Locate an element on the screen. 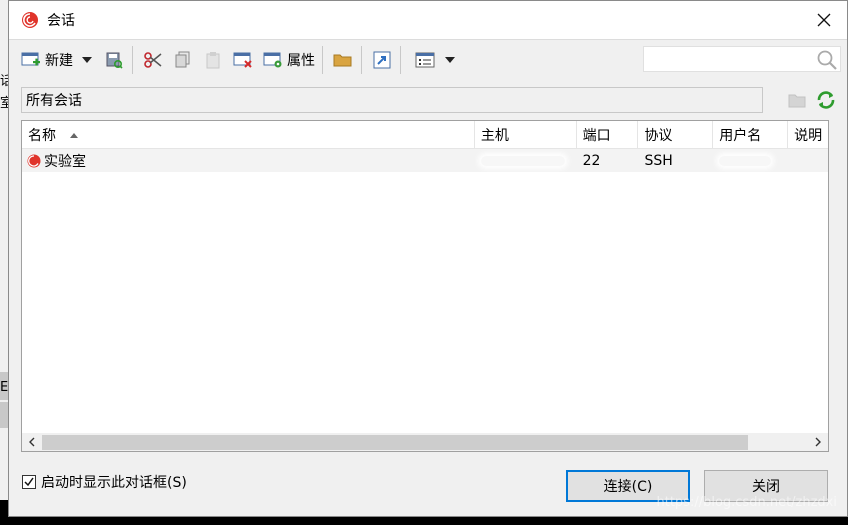 The width and height of the screenshot is (848, 525). column-header-host: 主机 is located at coordinates (526, 135).